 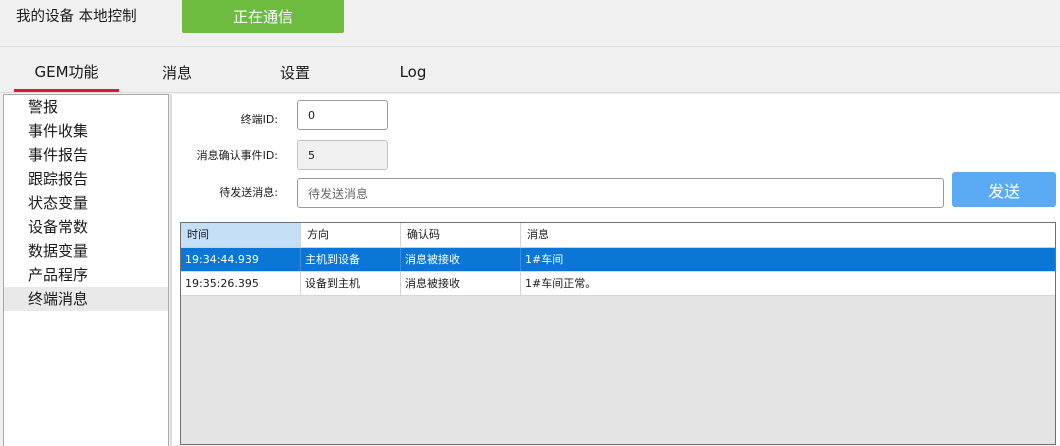 What do you see at coordinates (86, 203) in the screenshot?
I see `sidebar-item-status-variables: 状态变量` at bounding box center [86, 203].